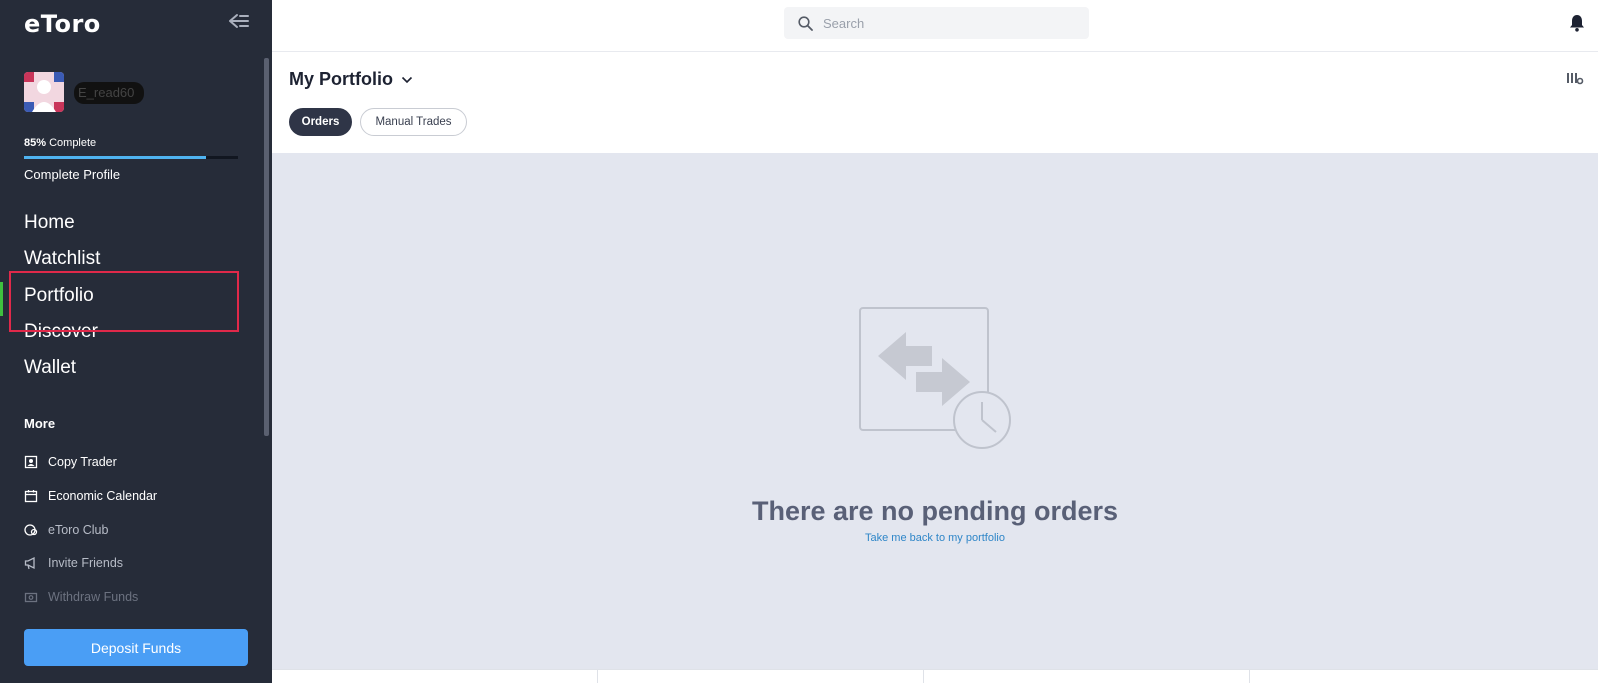  I want to click on avatar, so click(44, 92).